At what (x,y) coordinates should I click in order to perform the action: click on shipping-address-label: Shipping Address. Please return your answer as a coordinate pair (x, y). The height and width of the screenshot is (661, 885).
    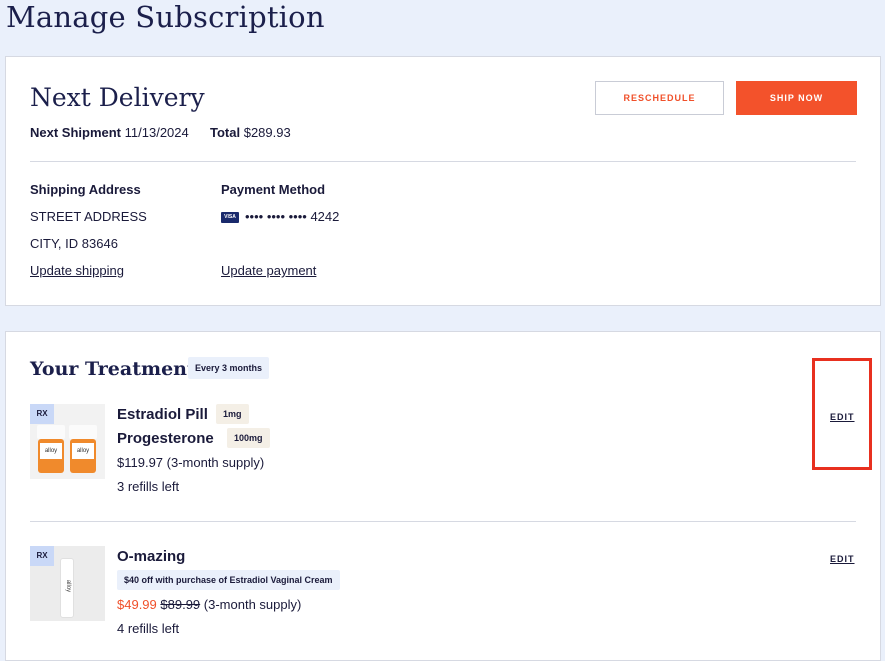
    Looking at the image, I should click on (85, 189).